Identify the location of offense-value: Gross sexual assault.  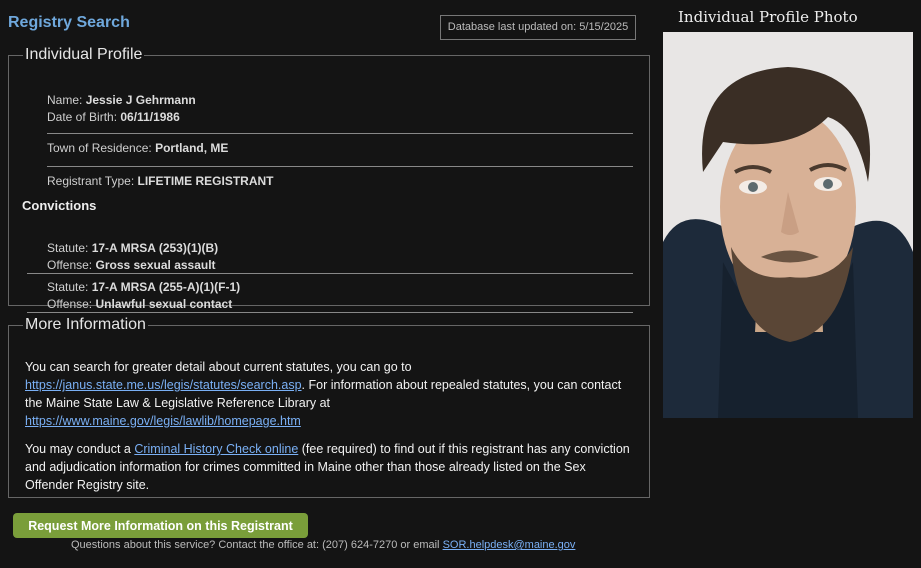
(155, 265).